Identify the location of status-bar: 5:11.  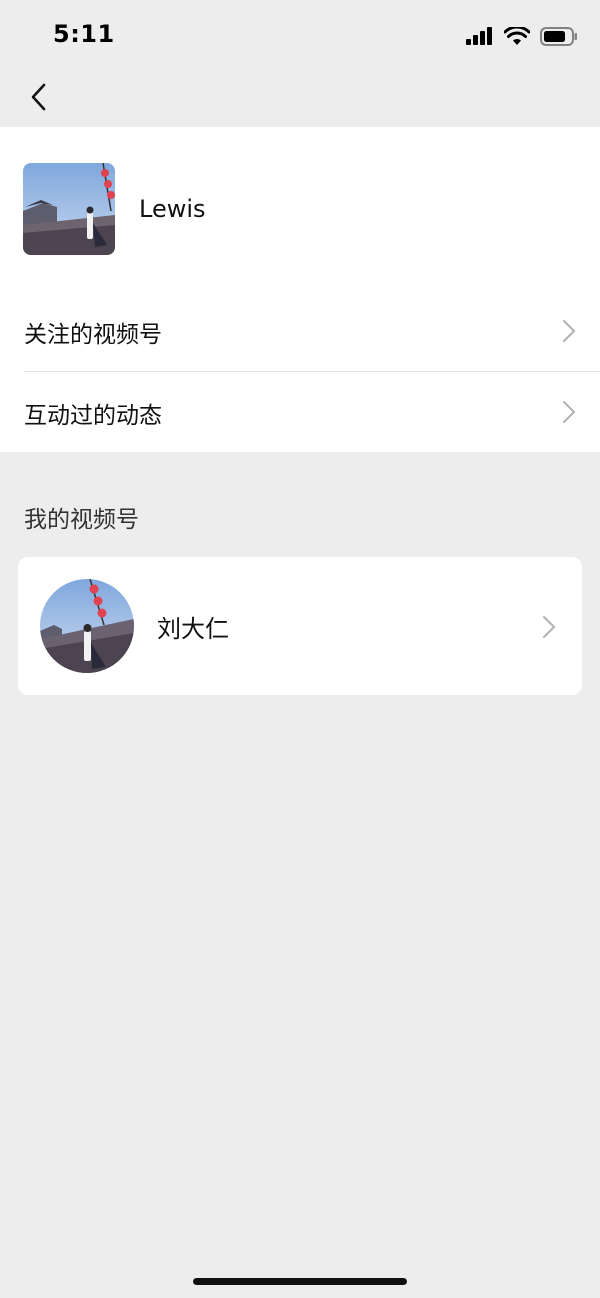
(300, 35).